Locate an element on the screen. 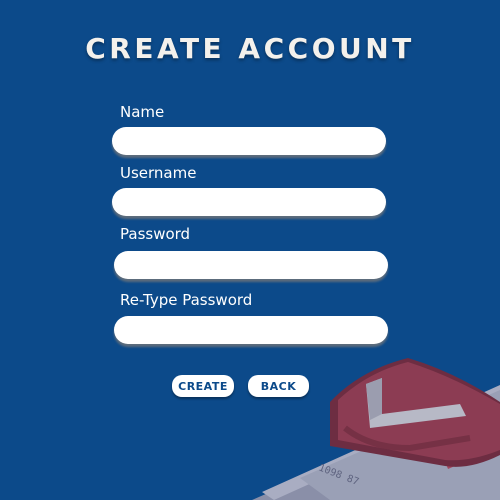 This screenshot has width=500, height=500. security-illustration: 1098 87 is located at coordinates (376, 429).